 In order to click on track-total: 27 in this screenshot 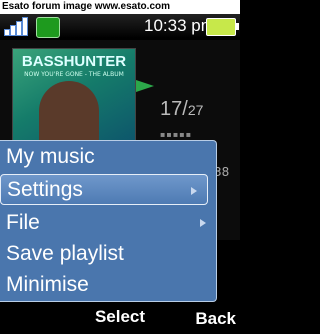, I will do `click(195, 110)`.